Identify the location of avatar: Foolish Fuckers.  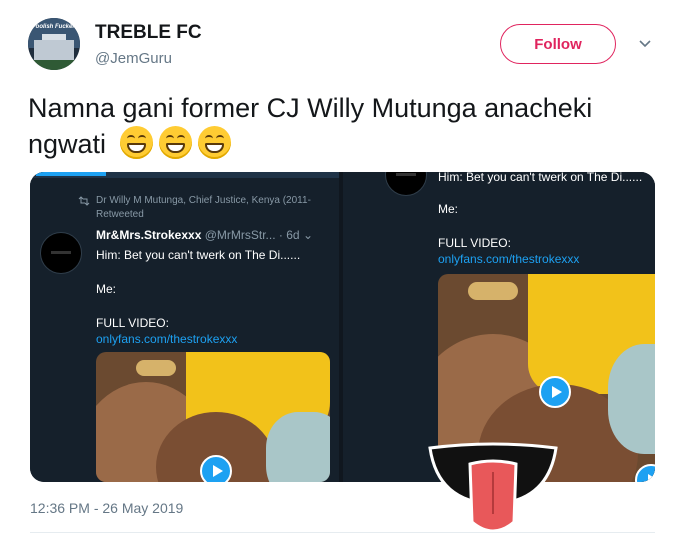
(54, 44).